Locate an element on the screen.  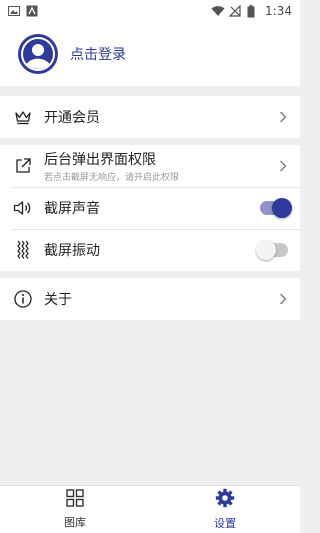
membership-row: 开通会员 is located at coordinates (150, 117).